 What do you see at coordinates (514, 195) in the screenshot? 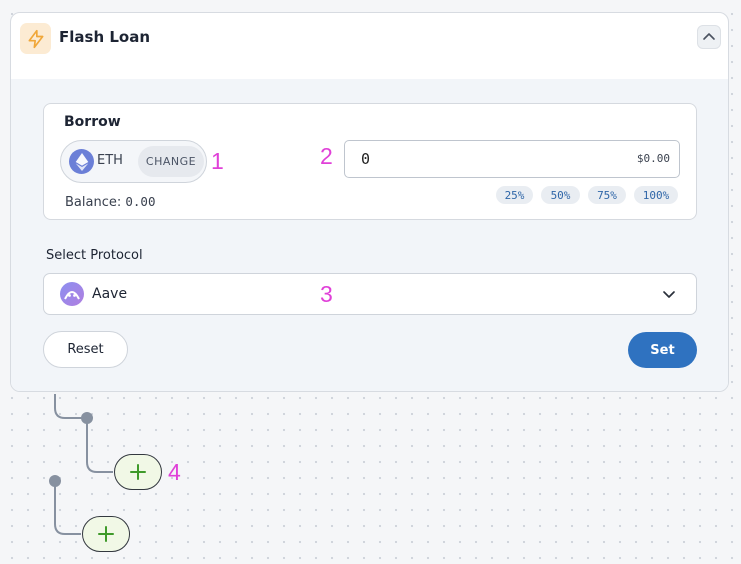
I see `percent-25-button: 25%` at bounding box center [514, 195].